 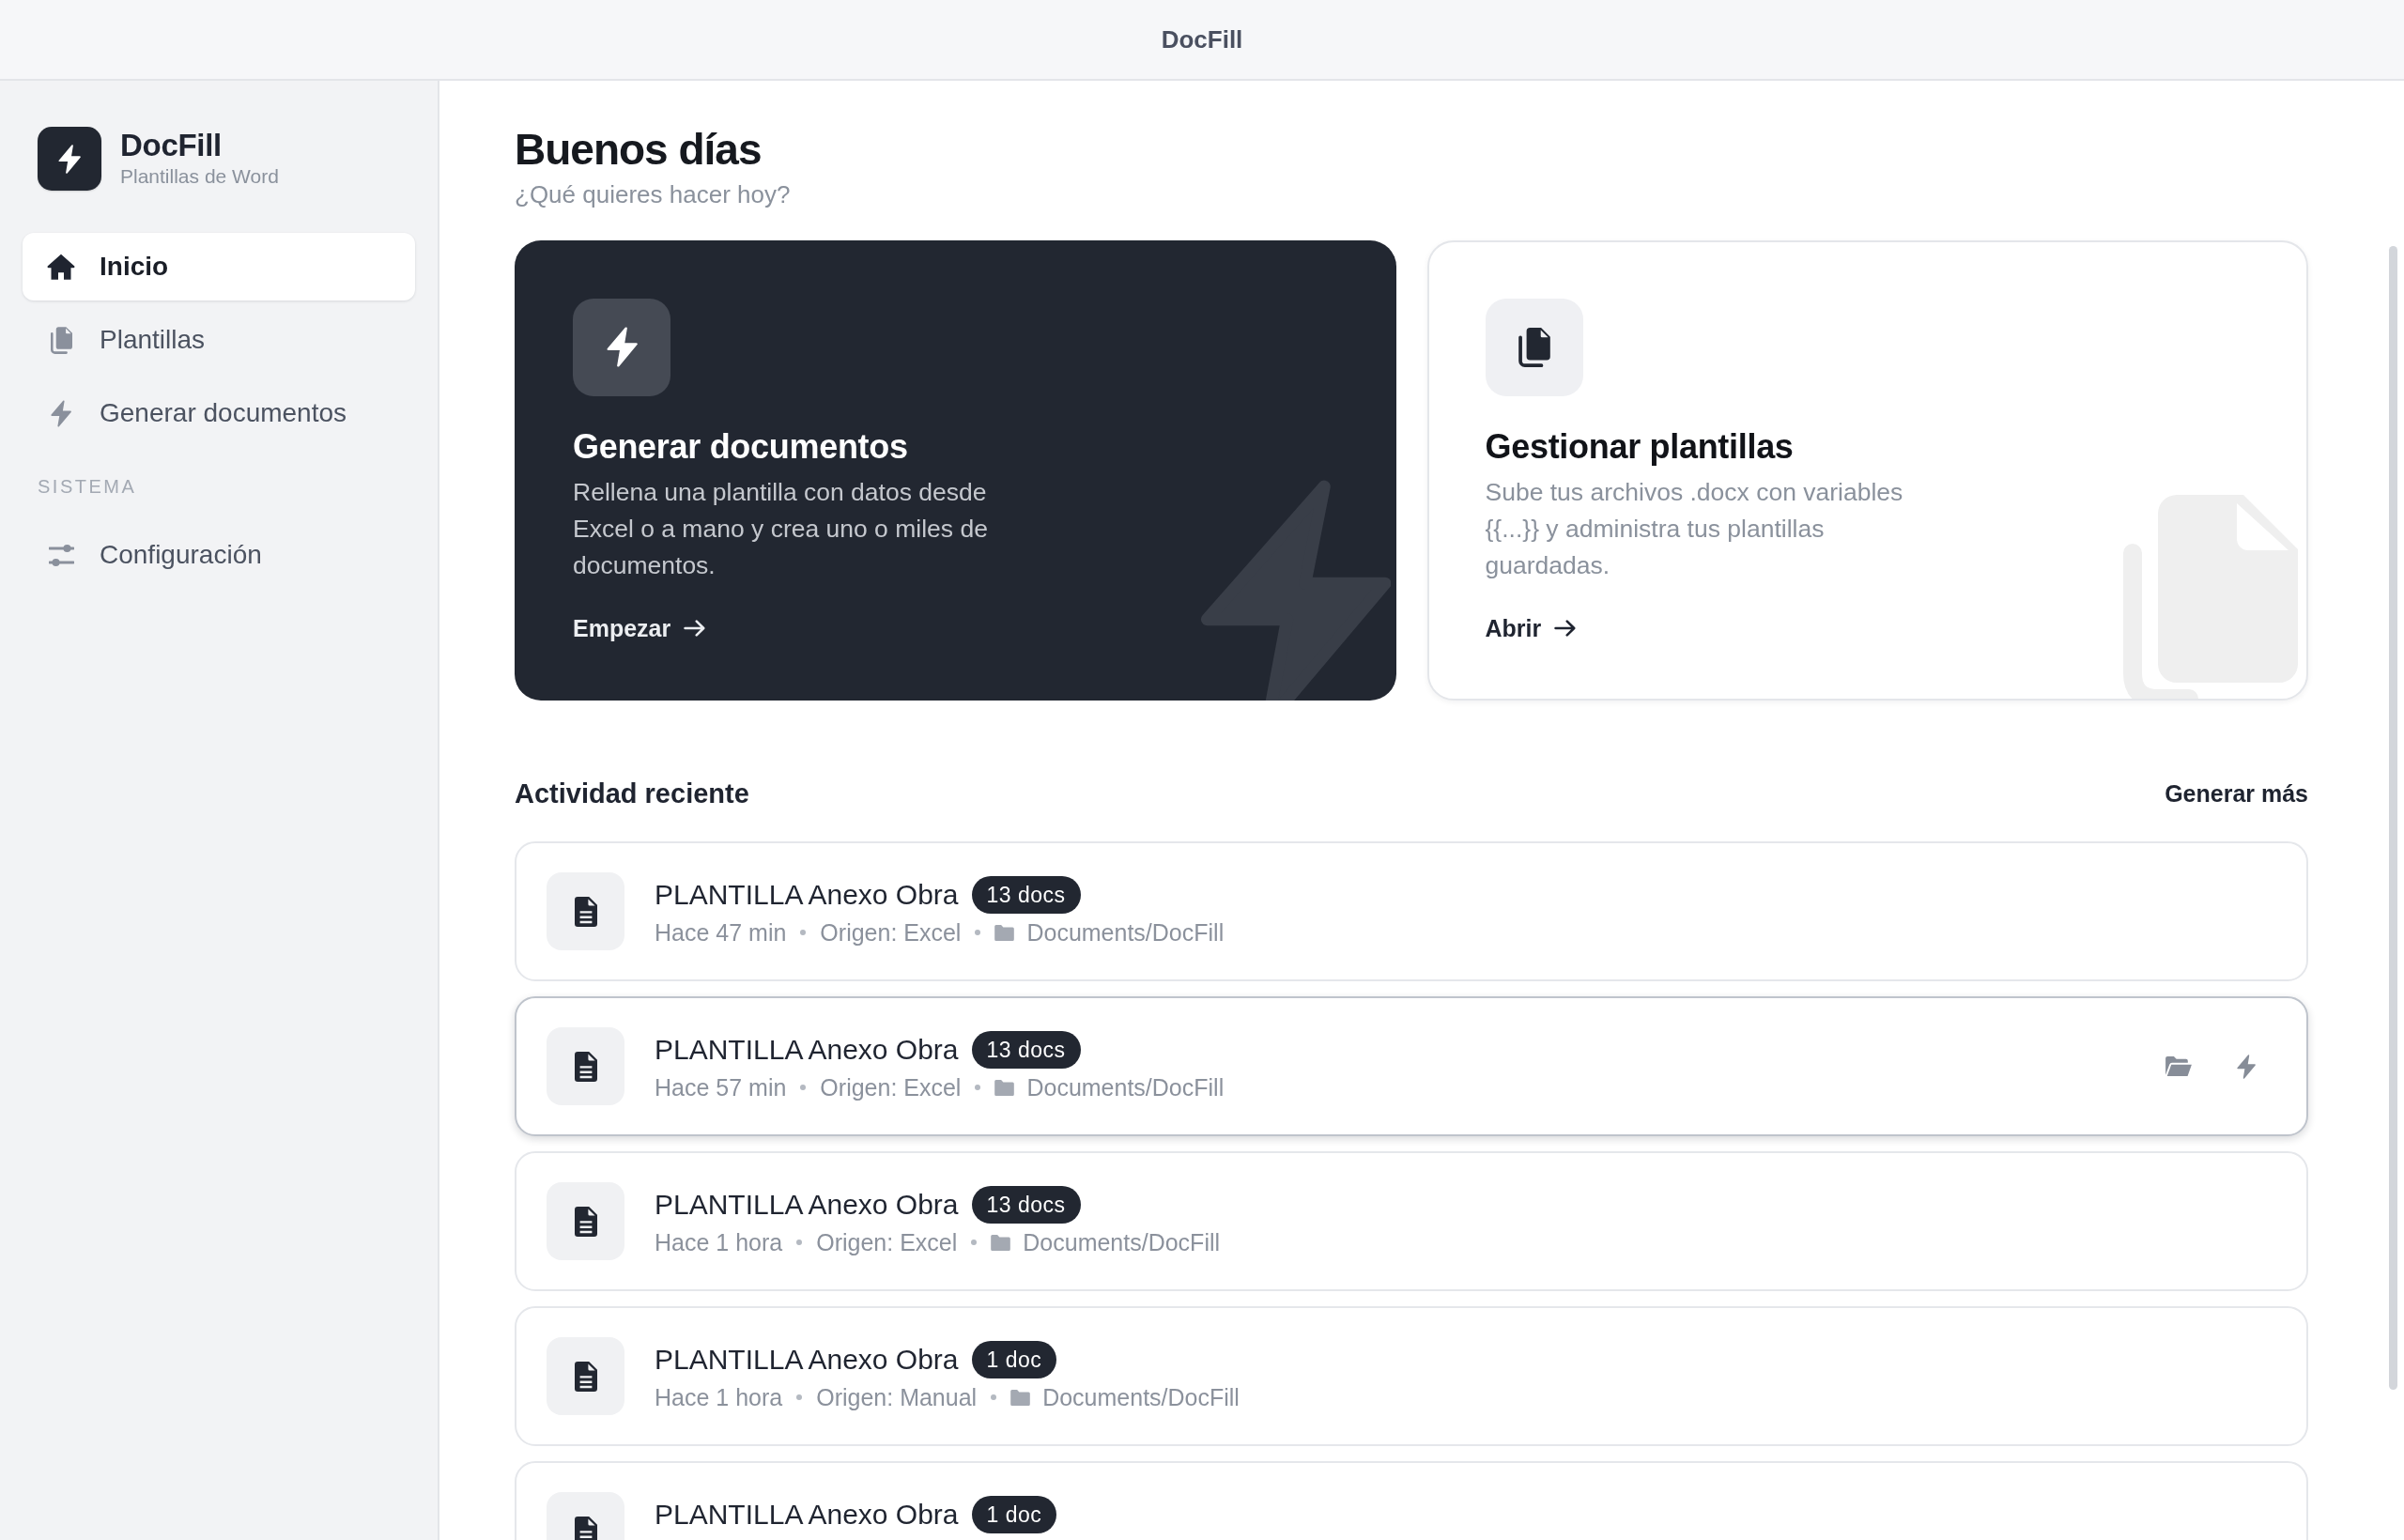 What do you see at coordinates (1531, 628) in the screenshot?
I see `card-link: Abrir` at bounding box center [1531, 628].